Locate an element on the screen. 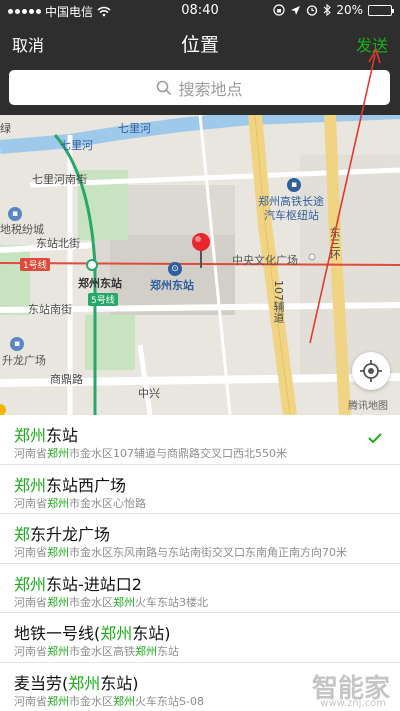  map-label: 东三环 is located at coordinates (334, 243).